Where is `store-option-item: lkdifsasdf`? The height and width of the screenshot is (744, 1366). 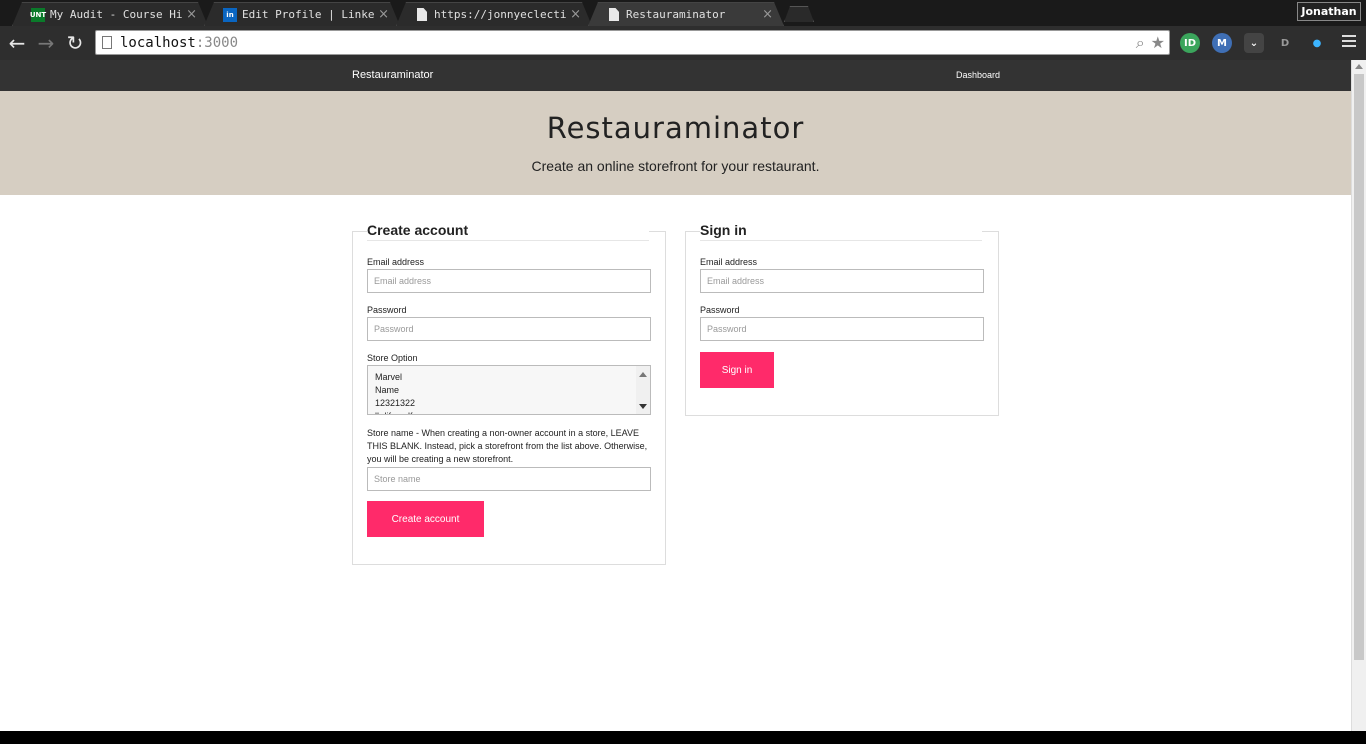 store-option-item: lkdifsasdf is located at coordinates (509, 412).